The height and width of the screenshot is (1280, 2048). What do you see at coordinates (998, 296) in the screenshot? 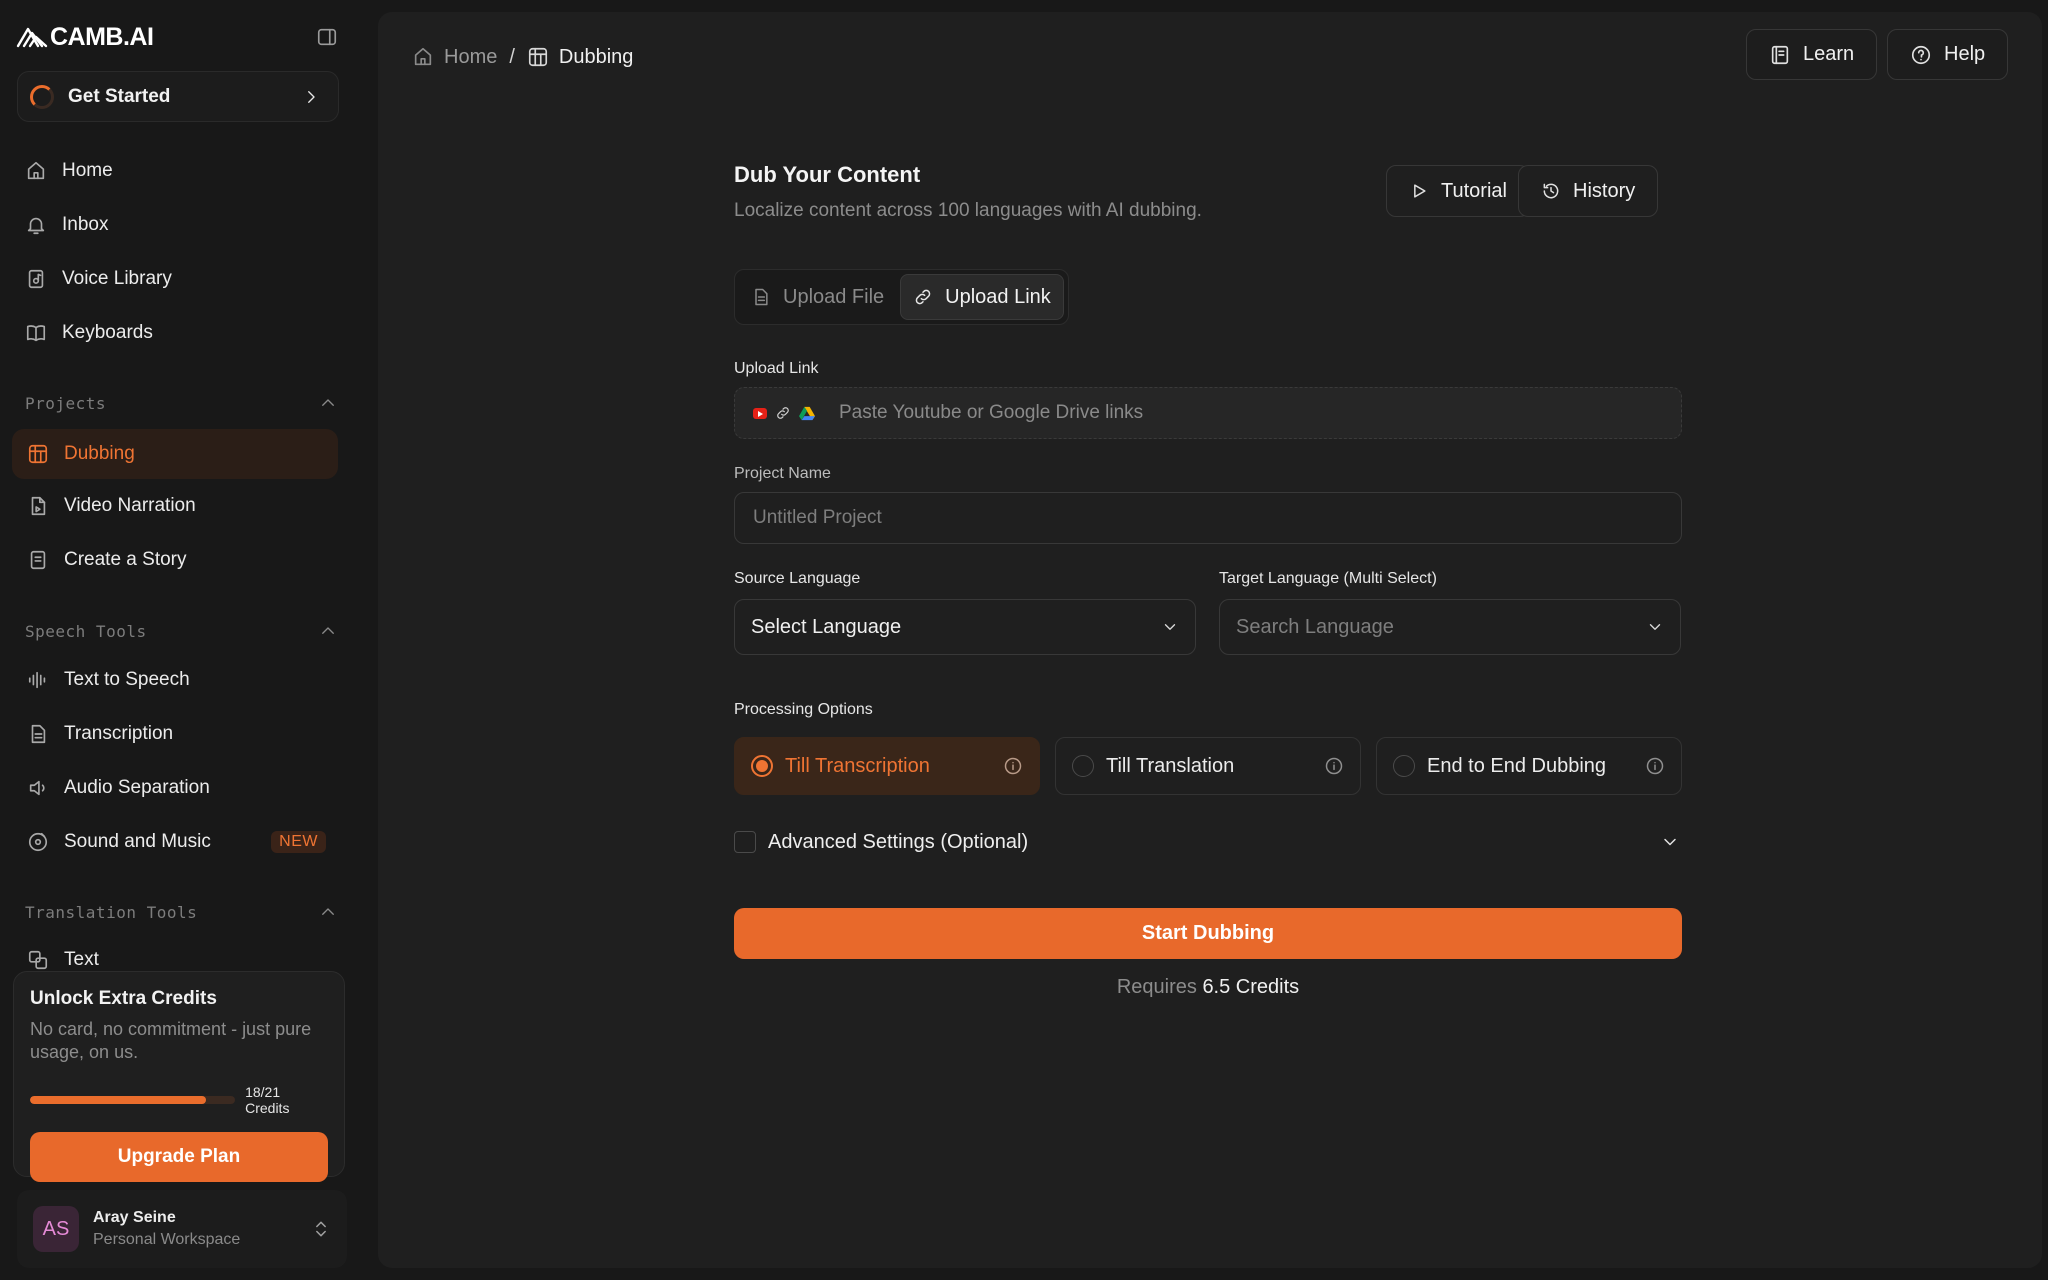
I see `tab-label: Upload Link` at bounding box center [998, 296].